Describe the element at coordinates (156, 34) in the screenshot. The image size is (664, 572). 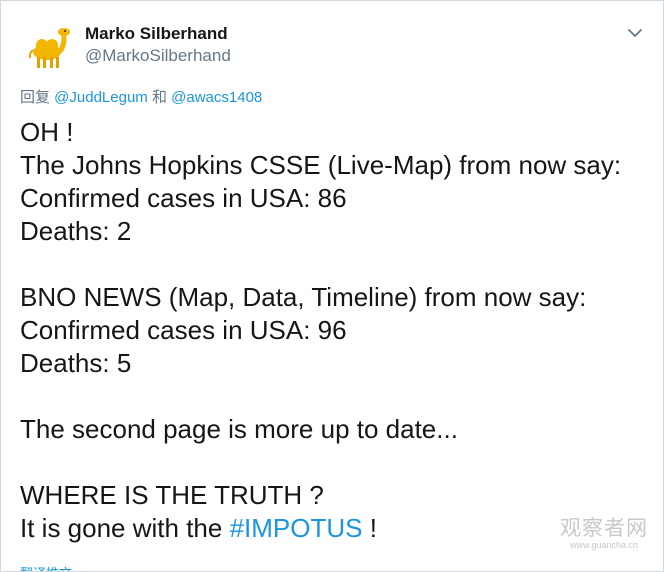
I see `author-display-name: Marko Silberhand` at that location.